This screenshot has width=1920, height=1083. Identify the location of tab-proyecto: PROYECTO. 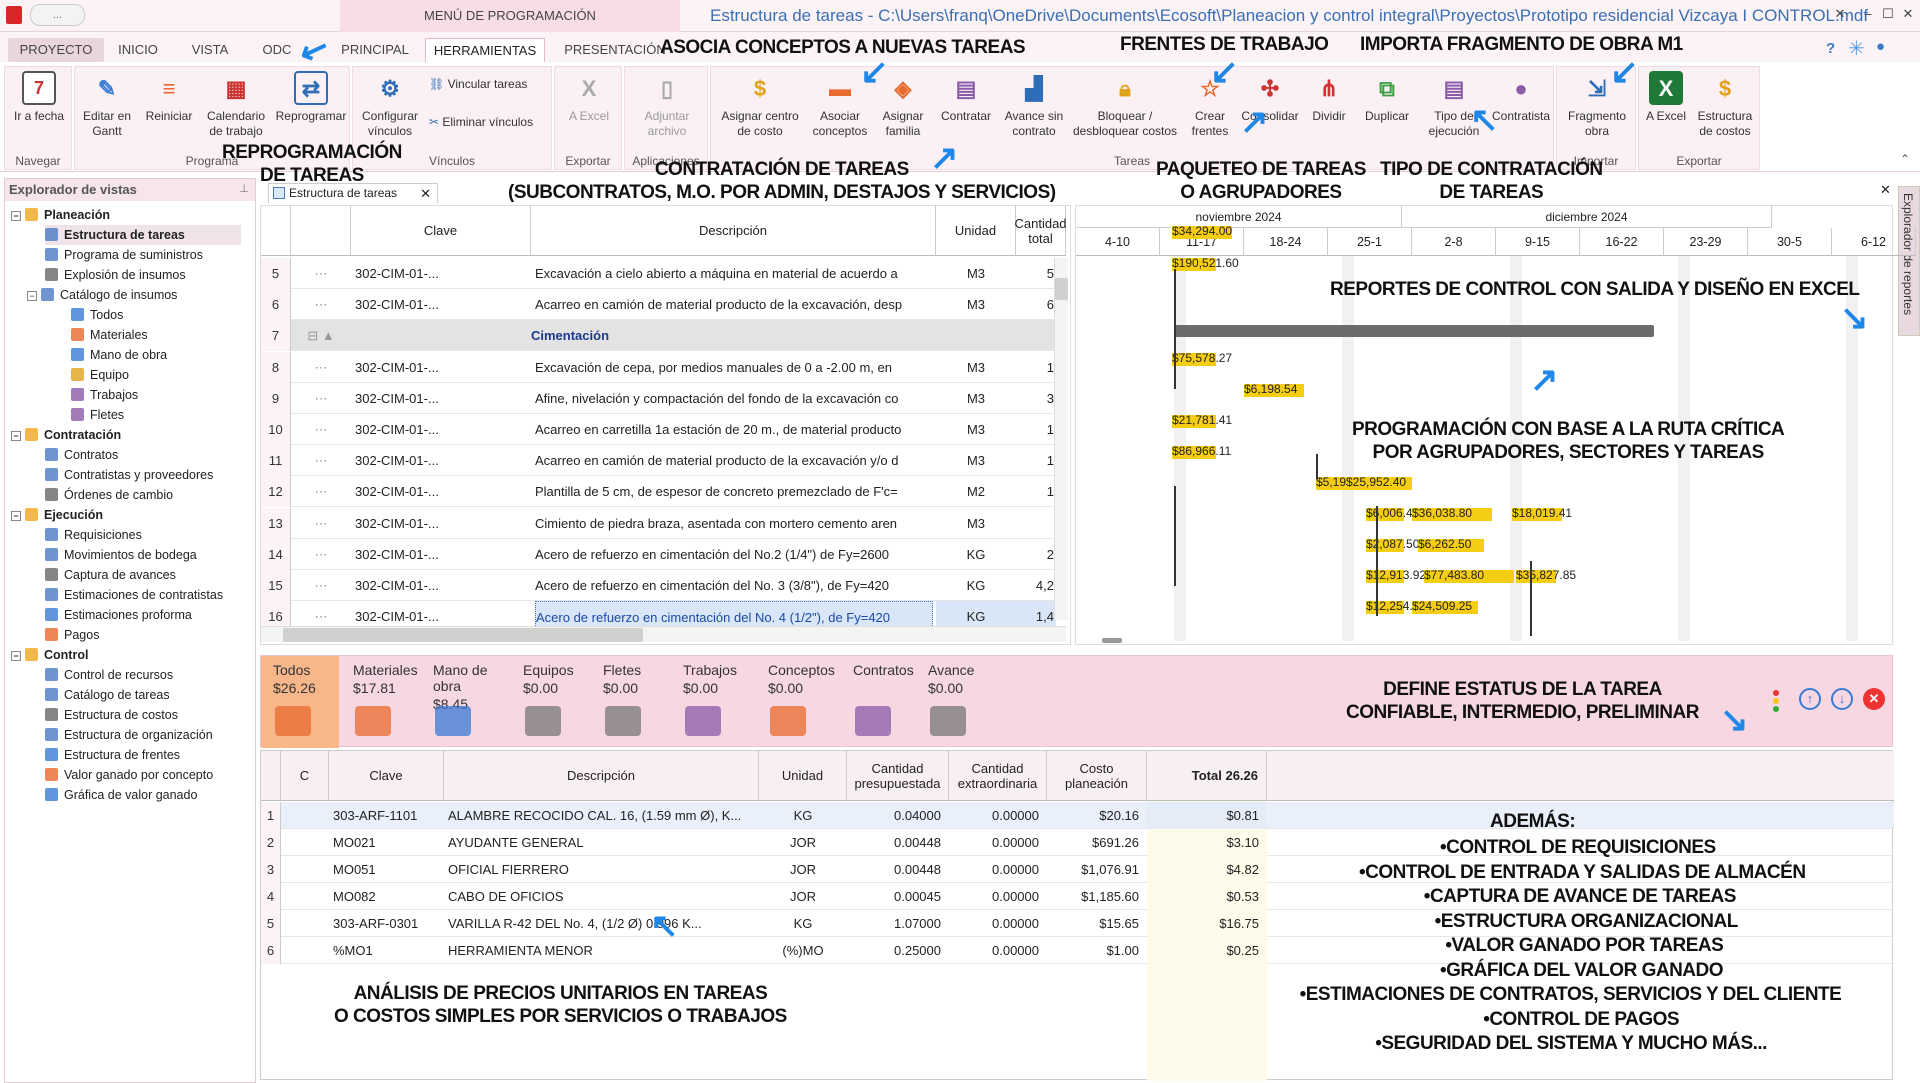
(56, 50).